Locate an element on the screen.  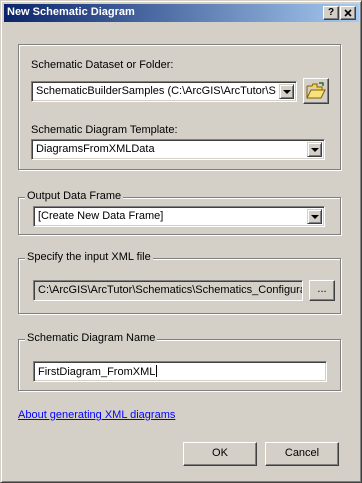
open-folder-icon is located at coordinates (316, 90).